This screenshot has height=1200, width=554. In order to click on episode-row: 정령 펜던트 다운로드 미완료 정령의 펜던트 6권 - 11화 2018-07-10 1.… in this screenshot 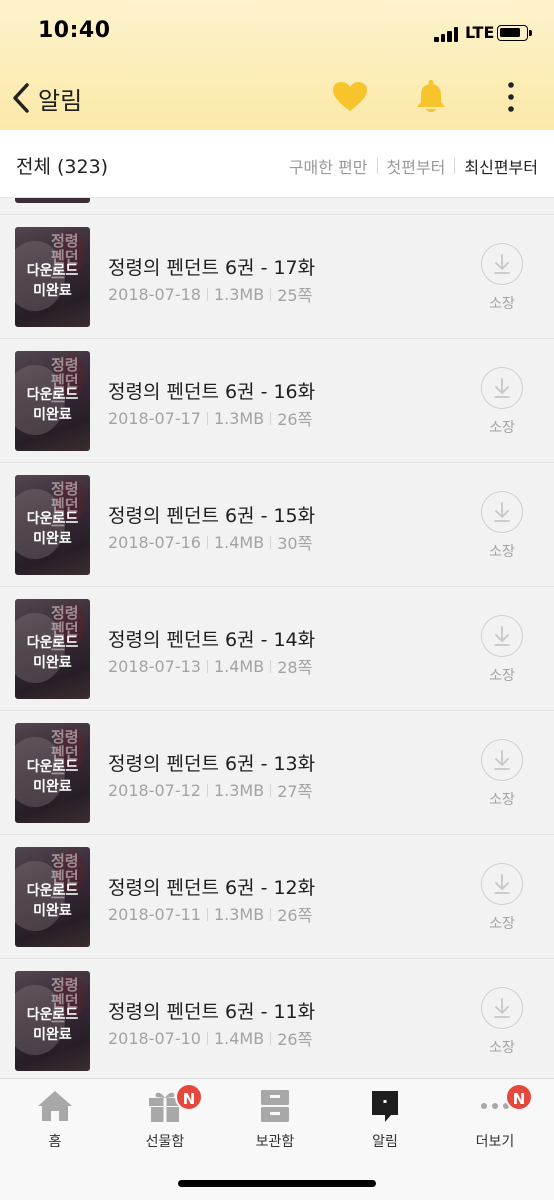, I will do `click(277, 1018)`.